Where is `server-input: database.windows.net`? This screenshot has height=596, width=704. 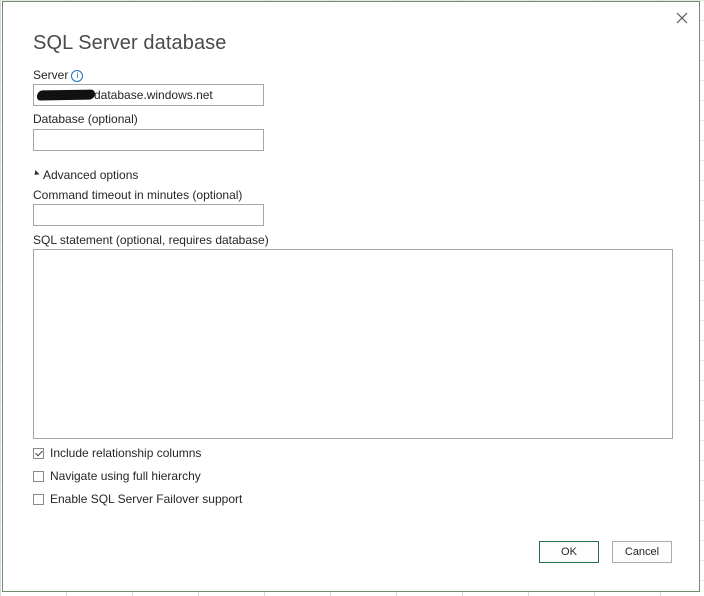
server-input: database.windows.net is located at coordinates (148, 95).